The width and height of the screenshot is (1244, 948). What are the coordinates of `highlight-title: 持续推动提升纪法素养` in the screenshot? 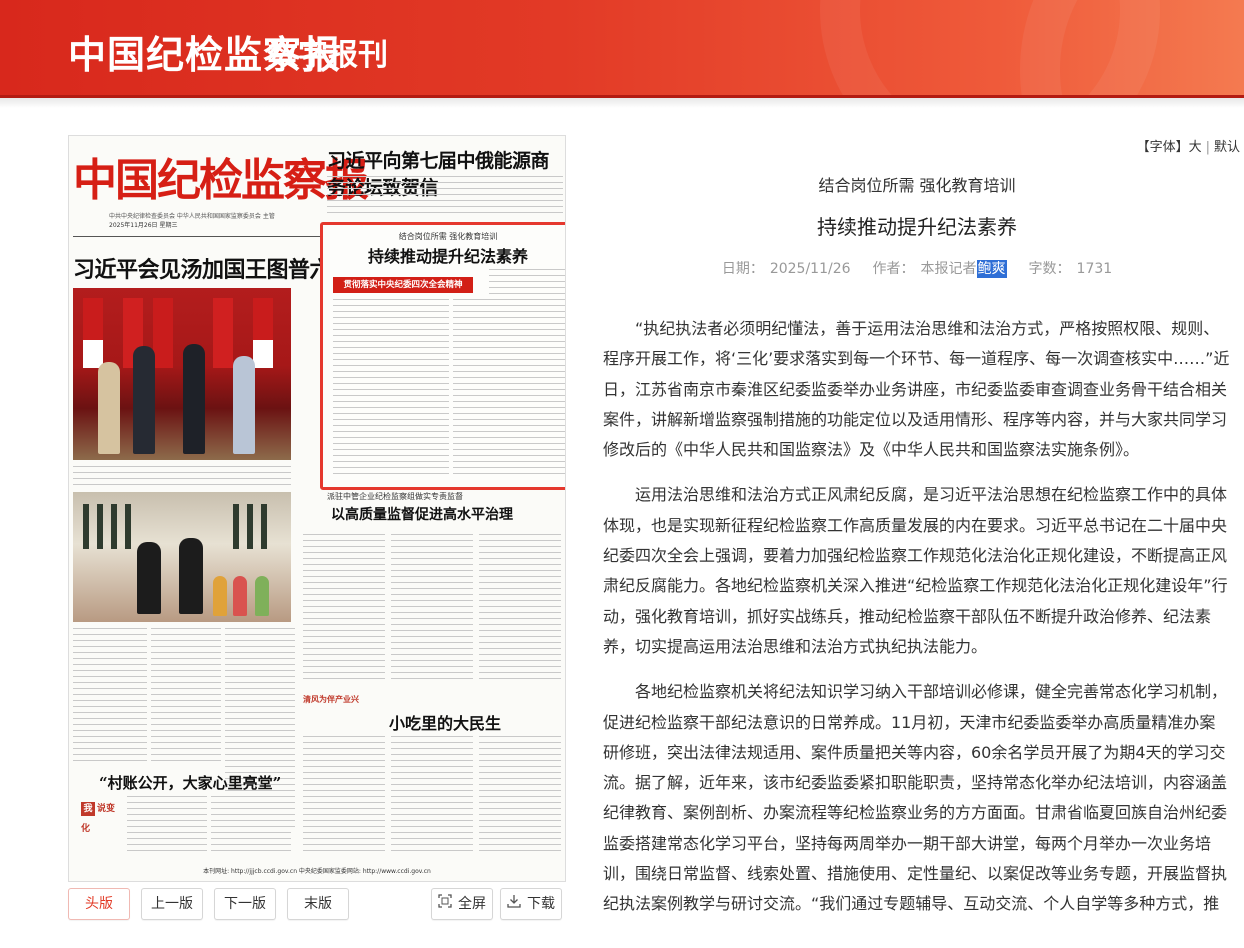 It's located at (447, 256).